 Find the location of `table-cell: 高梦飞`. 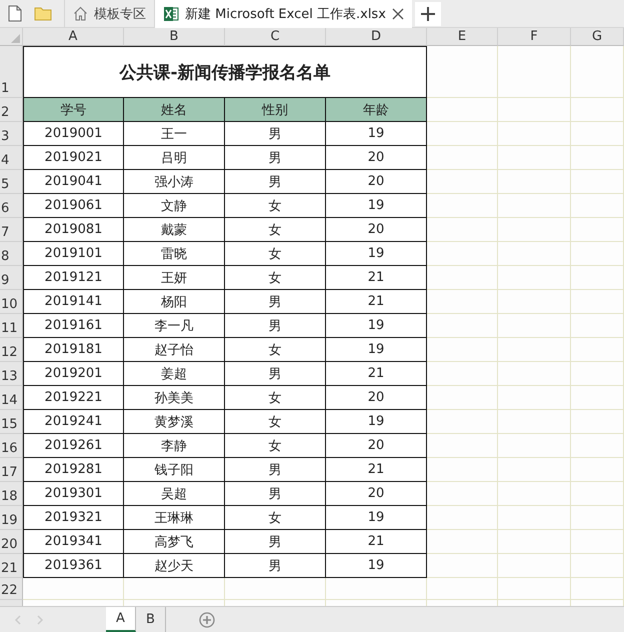

table-cell: 高梦飞 is located at coordinates (174, 542).